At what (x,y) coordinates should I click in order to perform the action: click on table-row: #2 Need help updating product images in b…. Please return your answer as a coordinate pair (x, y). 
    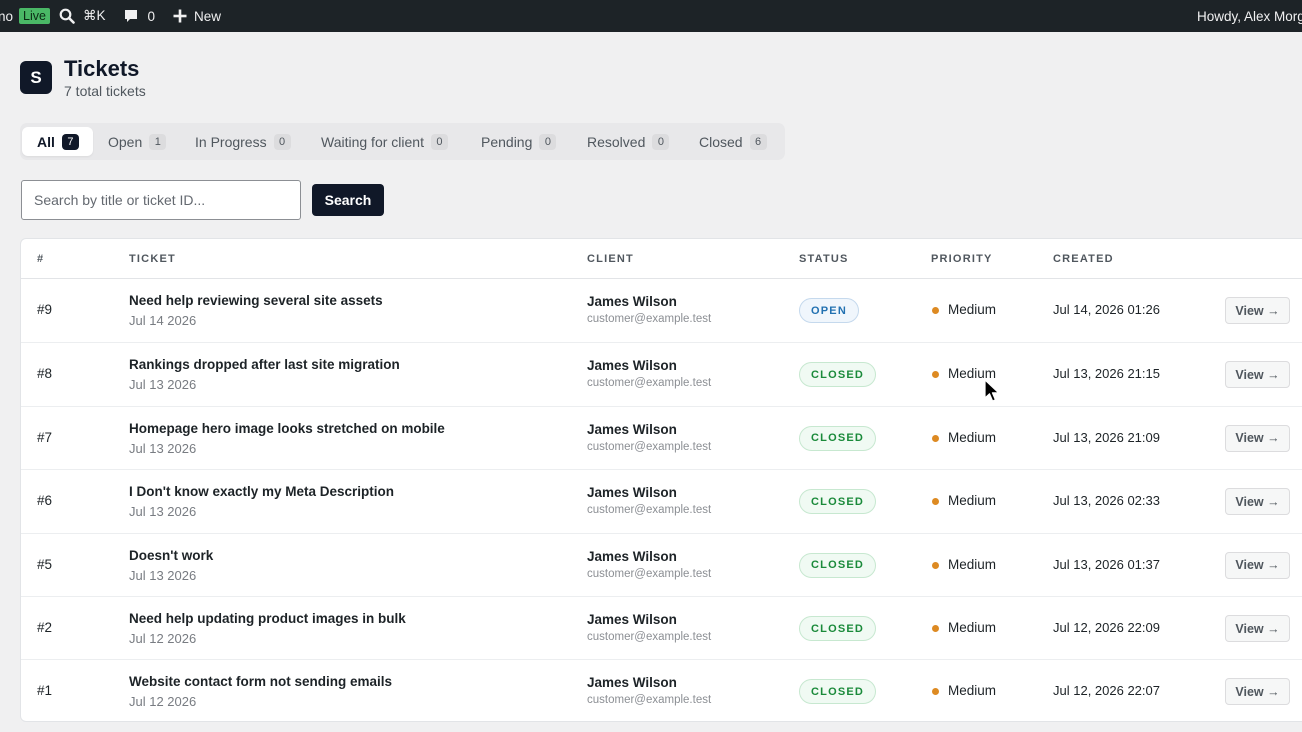
    Looking at the image, I should click on (661, 627).